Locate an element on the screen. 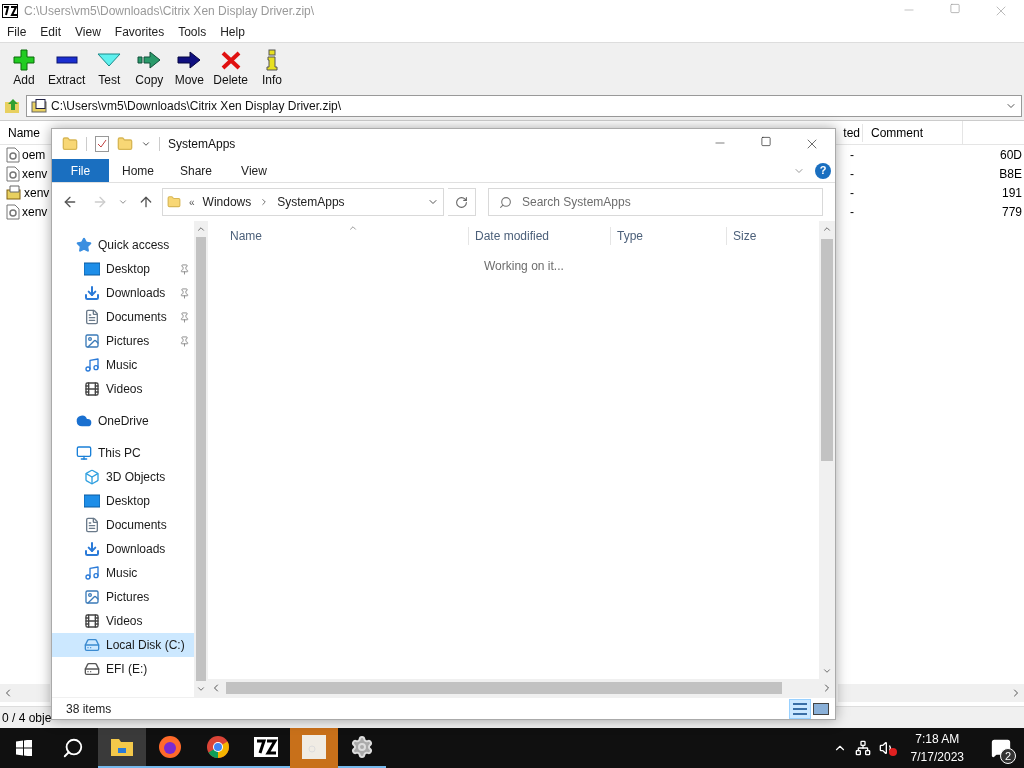 This screenshot has width=1024, height=768. up-folder-icon is located at coordinates (13, 106).